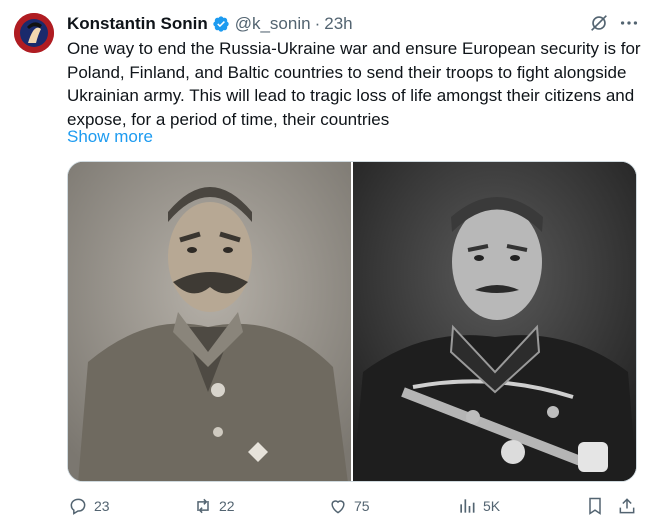 The width and height of the screenshot is (656, 532). What do you see at coordinates (338, 24) in the screenshot?
I see `tweet-timestamp: 23h` at bounding box center [338, 24].